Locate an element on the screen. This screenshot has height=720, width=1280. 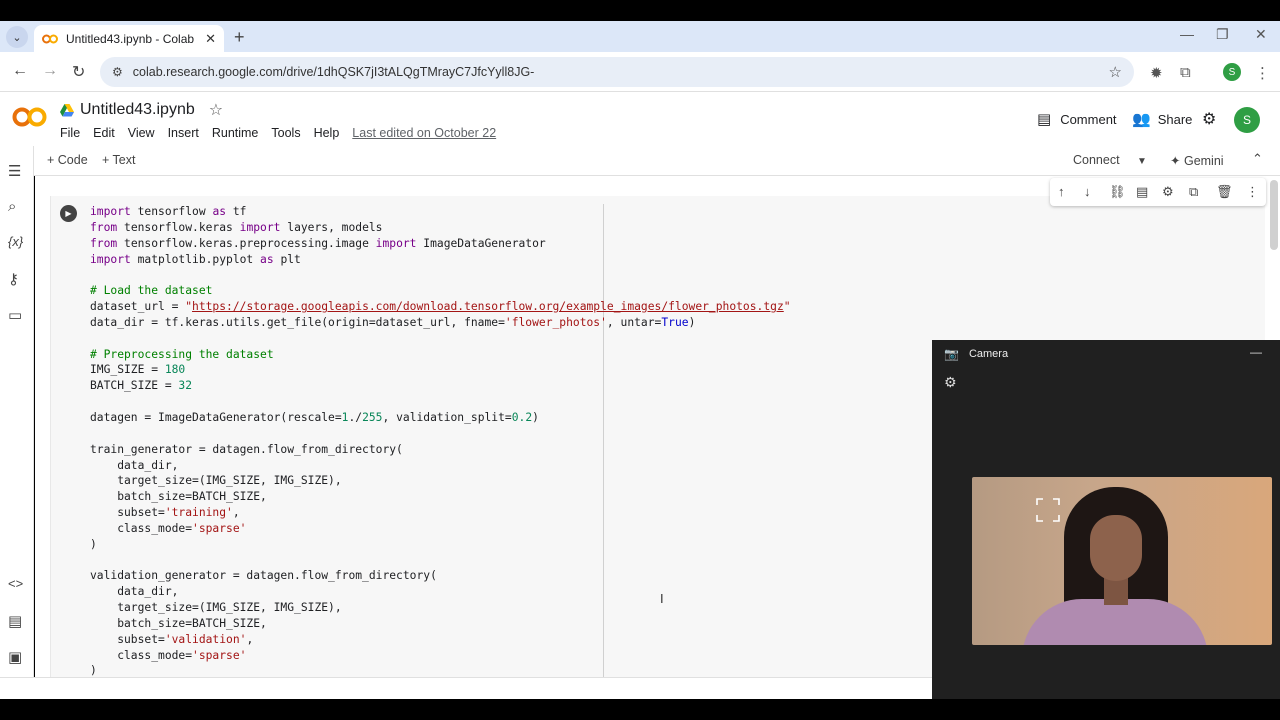
link-icon: ⛓ is located at coordinates (1117, 192).